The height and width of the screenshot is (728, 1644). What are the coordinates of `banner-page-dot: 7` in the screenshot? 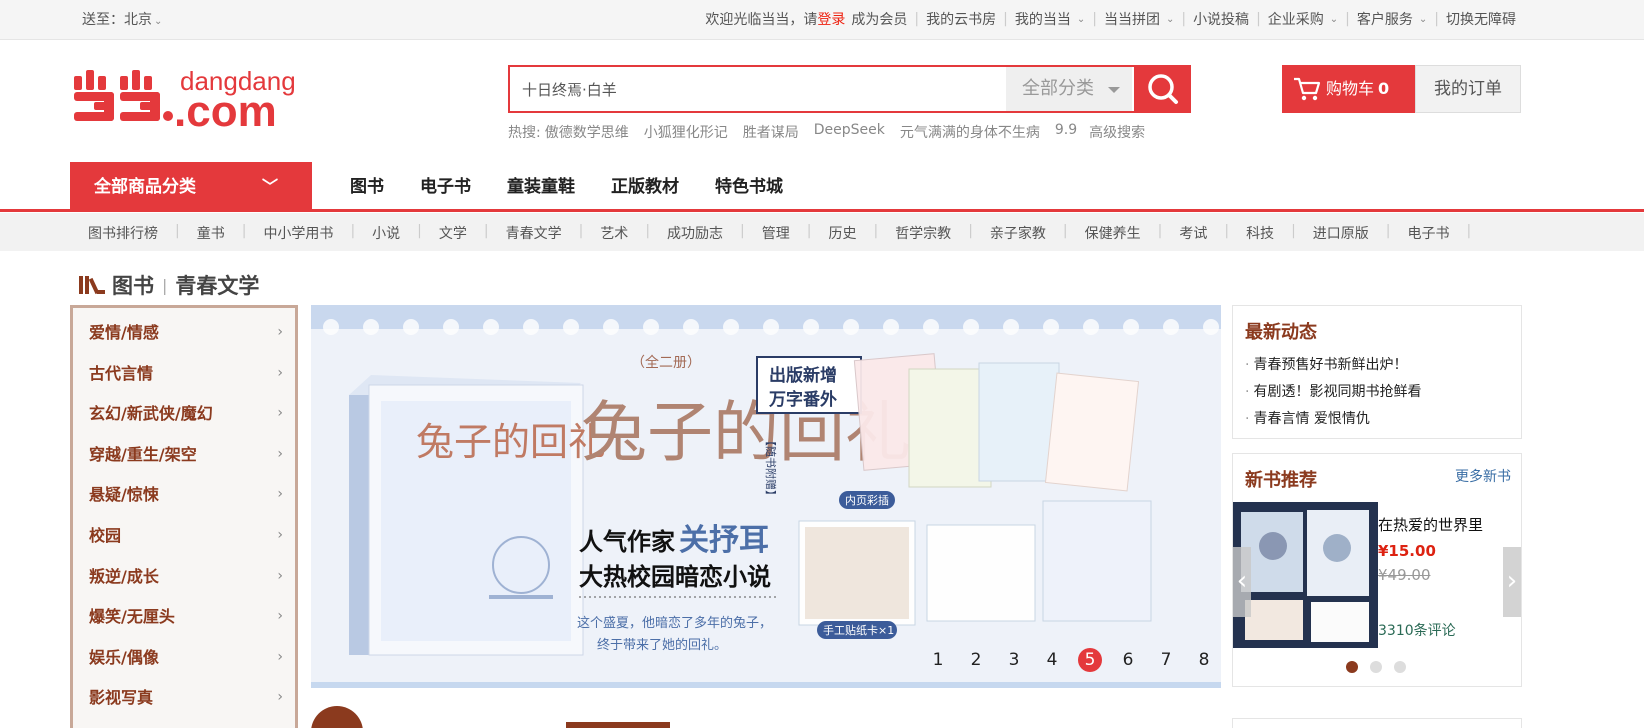 It's located at (1166, 660).